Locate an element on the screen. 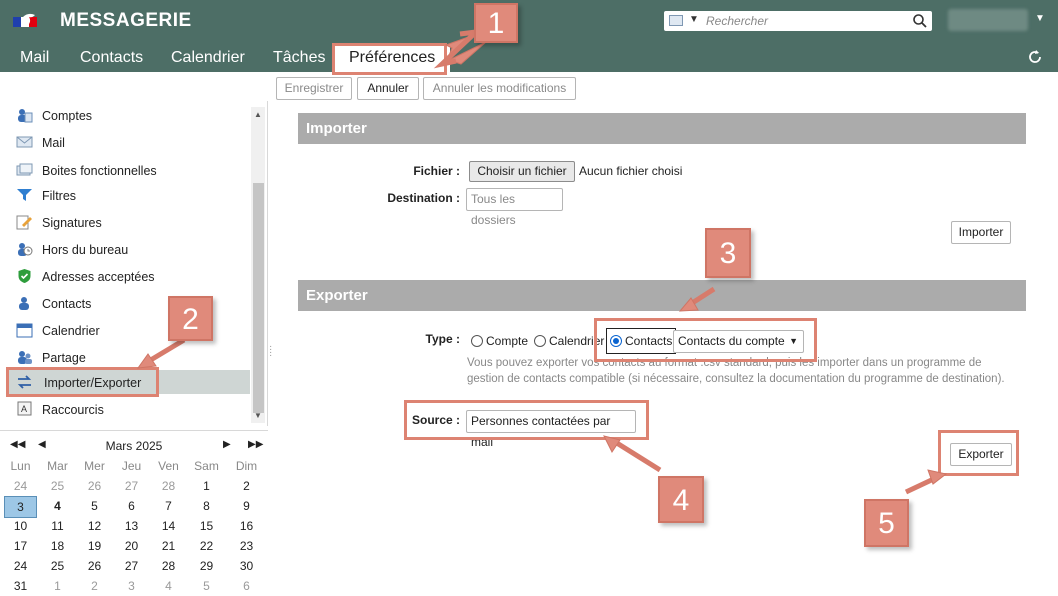 Image resolution: width=1058 pixels, height=596 pixels. step-badge-2: 2 is located at coordinates (190, 318).